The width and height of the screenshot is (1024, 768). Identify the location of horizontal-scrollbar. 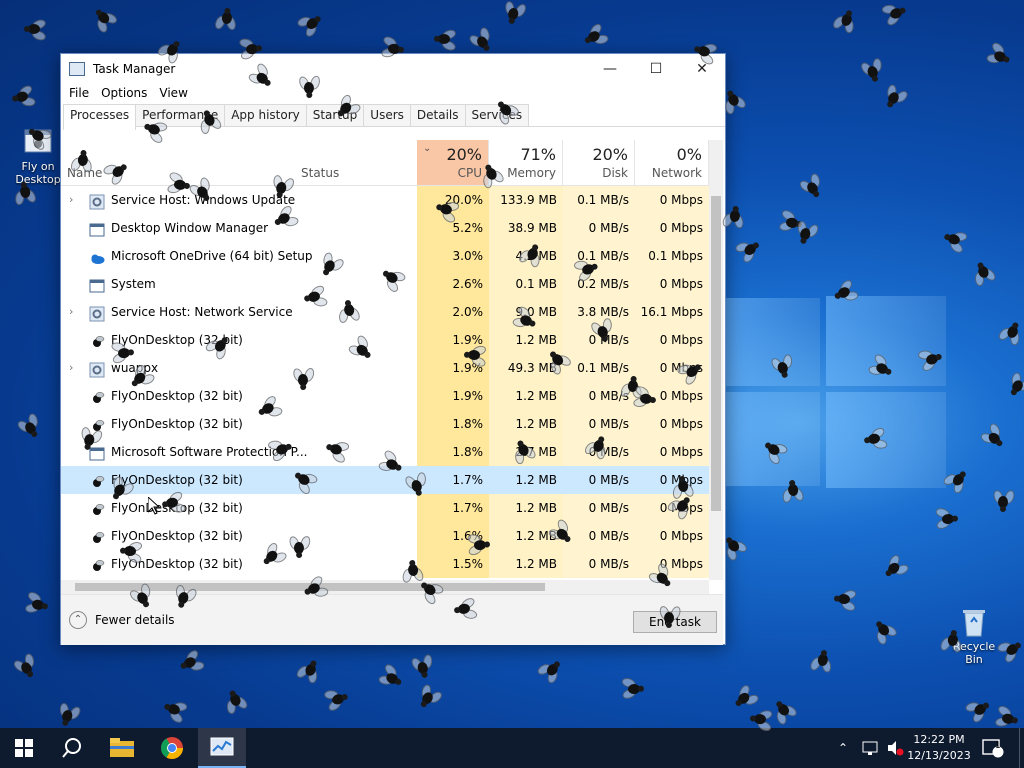
(385, 587).